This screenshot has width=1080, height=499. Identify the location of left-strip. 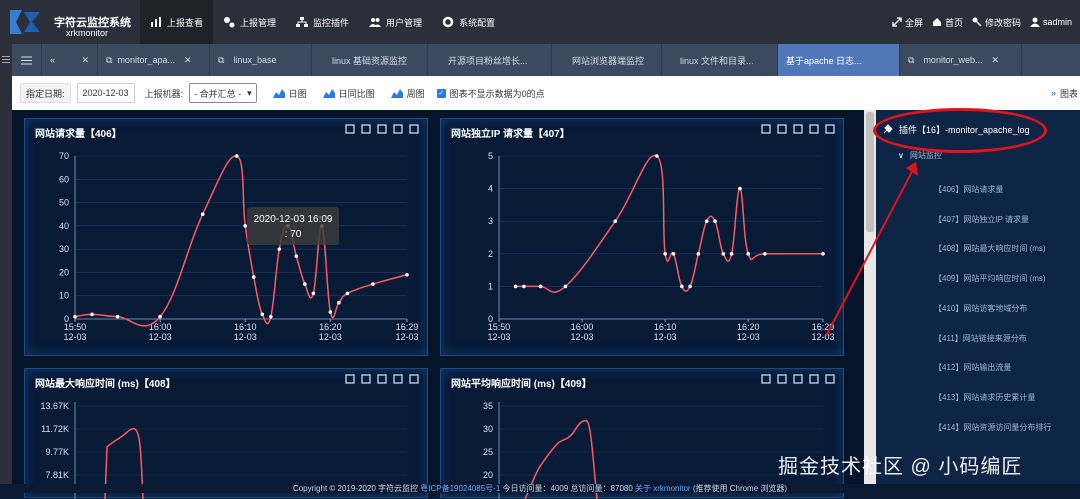
(6, 268).